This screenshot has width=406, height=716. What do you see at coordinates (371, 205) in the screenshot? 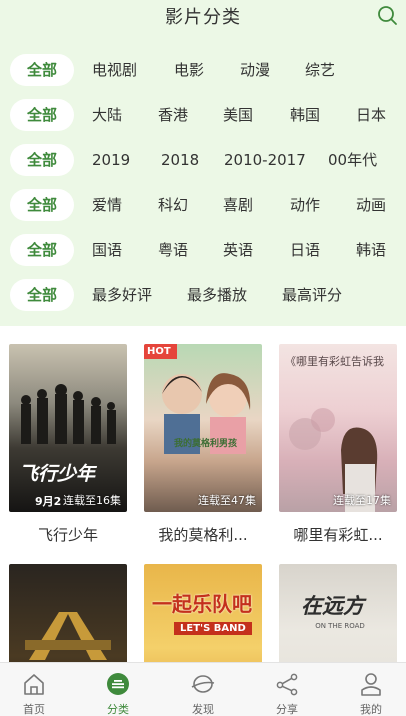
I see `filter-option: 动画` at bounding box center [371, 205].